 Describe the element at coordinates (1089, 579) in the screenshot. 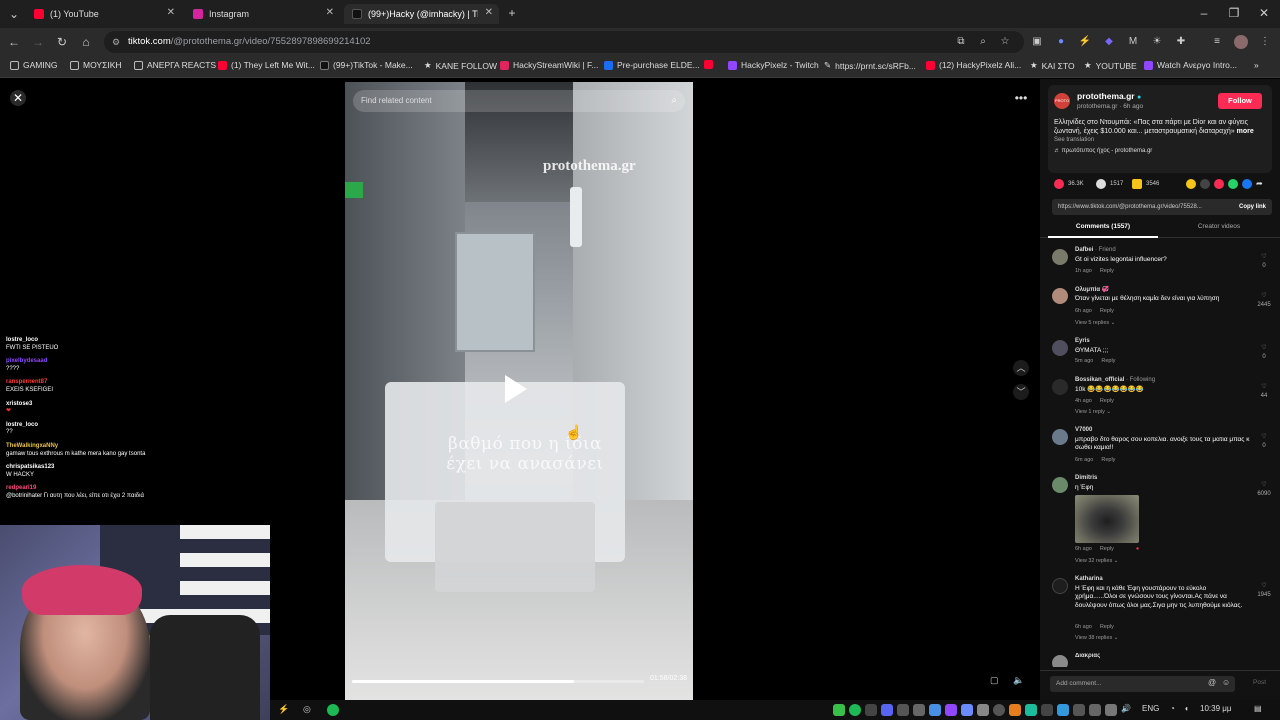

I see `comment-author: Katharina` at that location.